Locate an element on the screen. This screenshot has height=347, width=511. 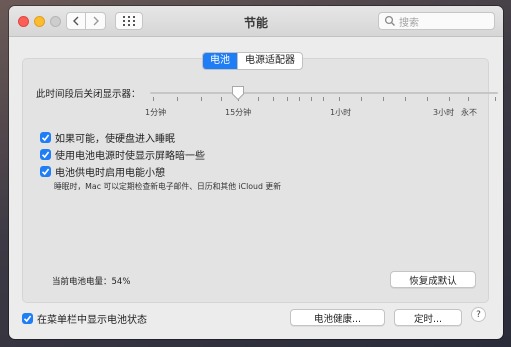
power-nap-description: 睡眠时，Mac 可以定期检查新电子邮件、日历和其他 iCloud 更新 is located at coordinates (167, 186).